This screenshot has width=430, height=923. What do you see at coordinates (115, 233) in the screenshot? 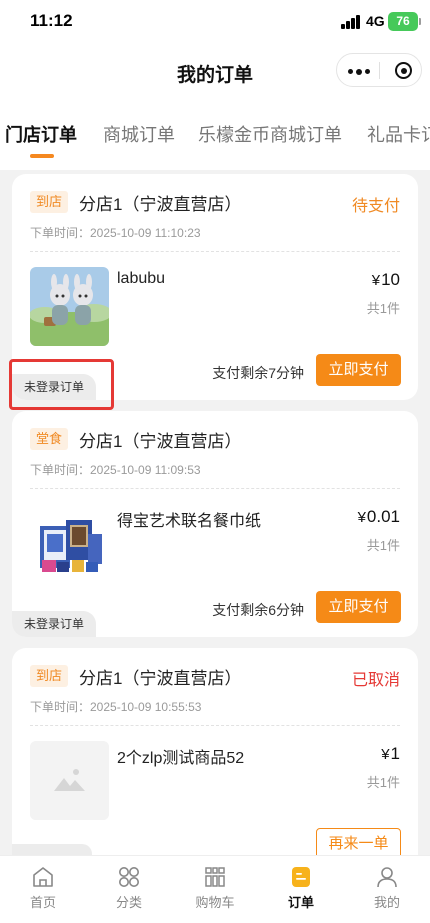
I see `order-time: 下单时间：2025-10-09 11:10:23` at bounding box center [115, 233].